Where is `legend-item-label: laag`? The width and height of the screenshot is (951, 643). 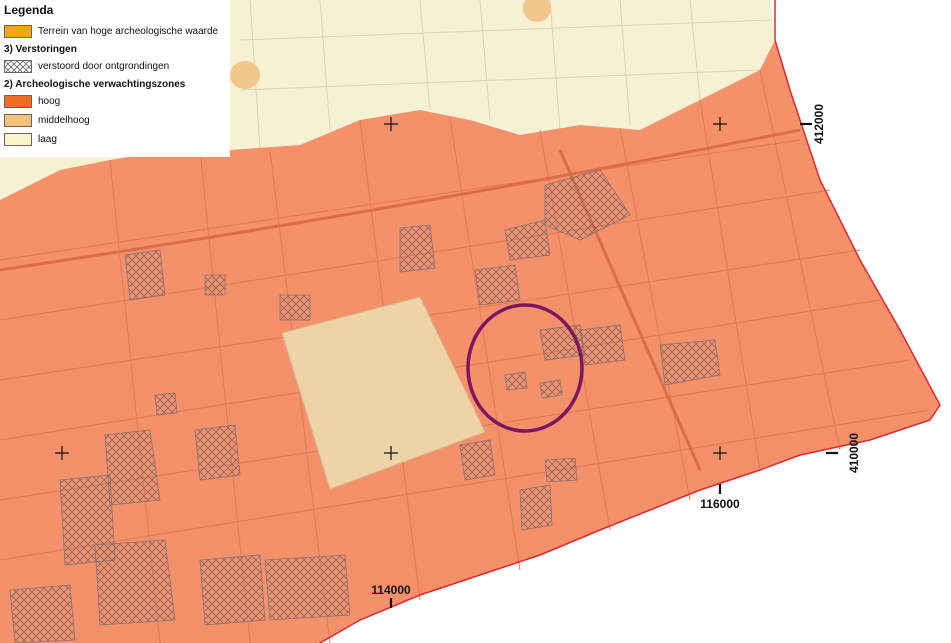
legend-item-label: laag is located at coordinates (47, 139).